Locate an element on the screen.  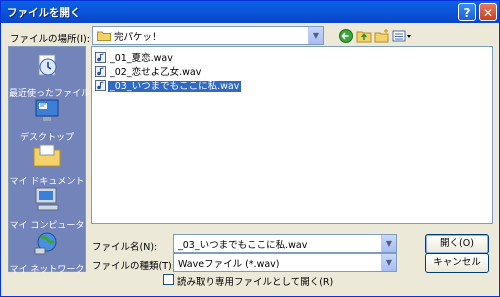
my-documents-icon is located at coordinates (47, 155).